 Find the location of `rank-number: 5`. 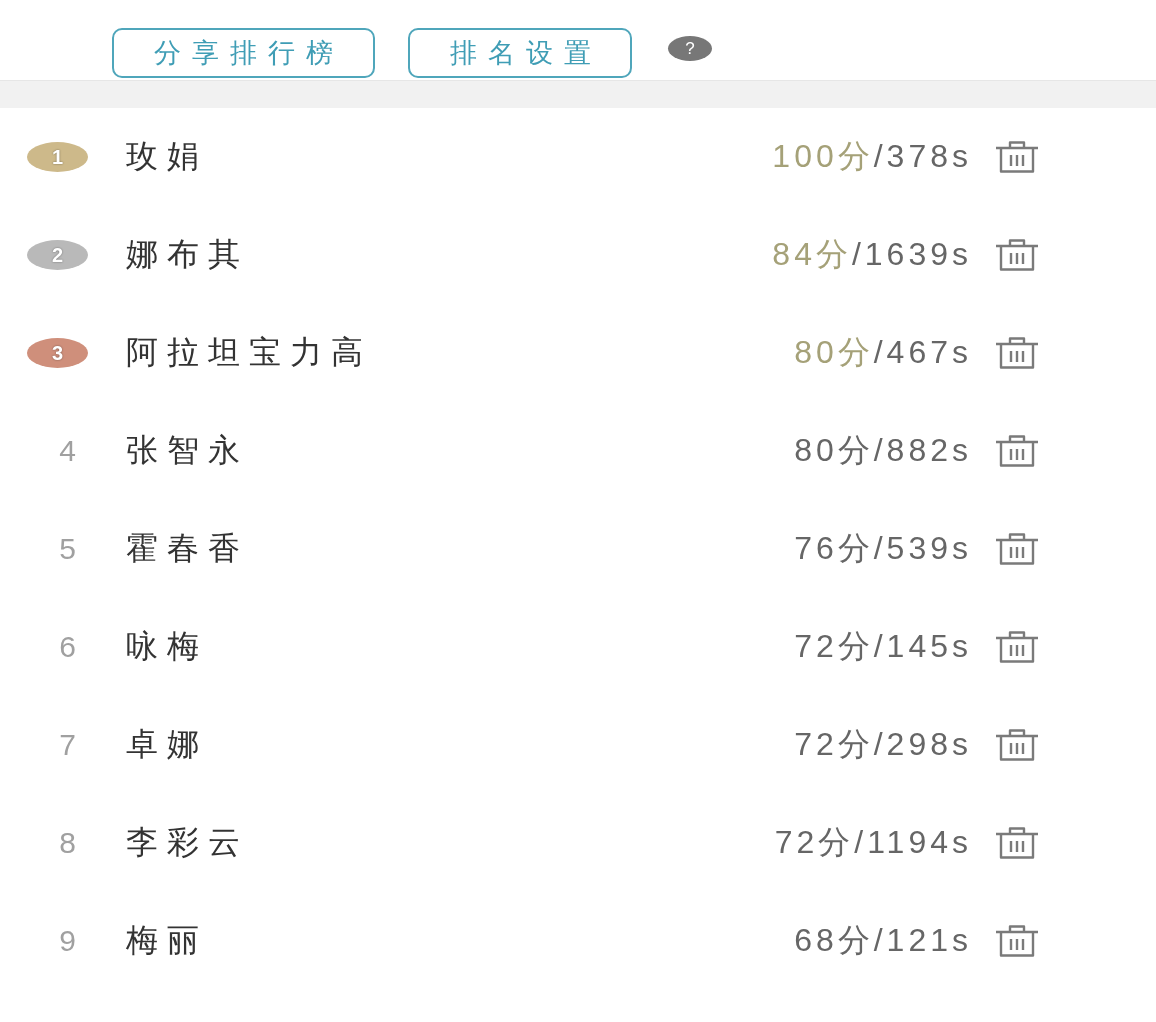

rank-number: 5 is located at coordinates (67, 549).